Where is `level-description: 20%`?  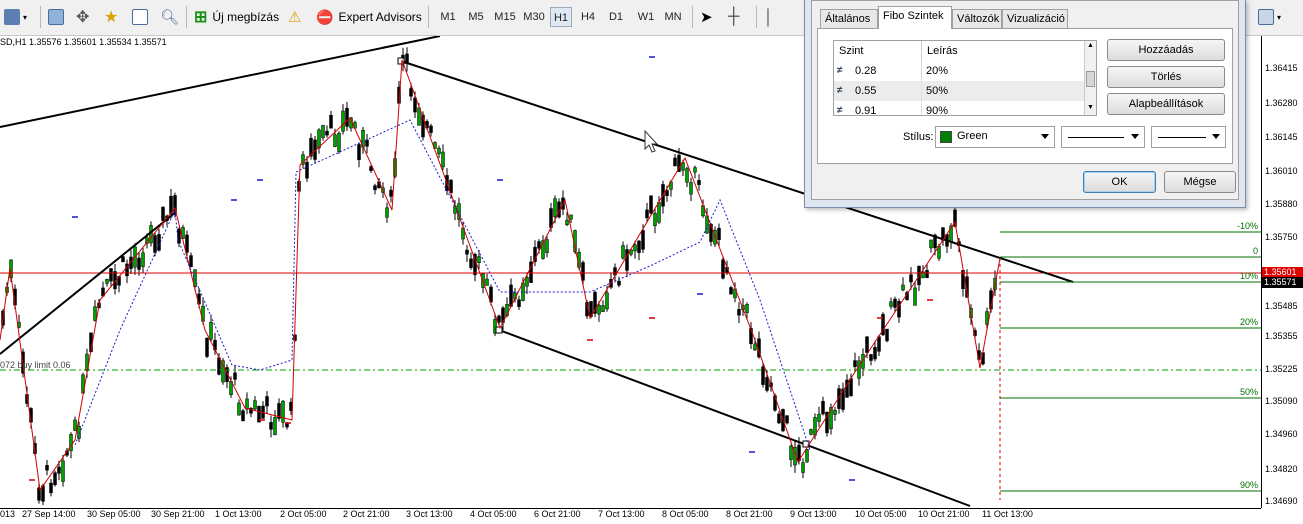 level-description: 20% is located at coordinates (937, 71).